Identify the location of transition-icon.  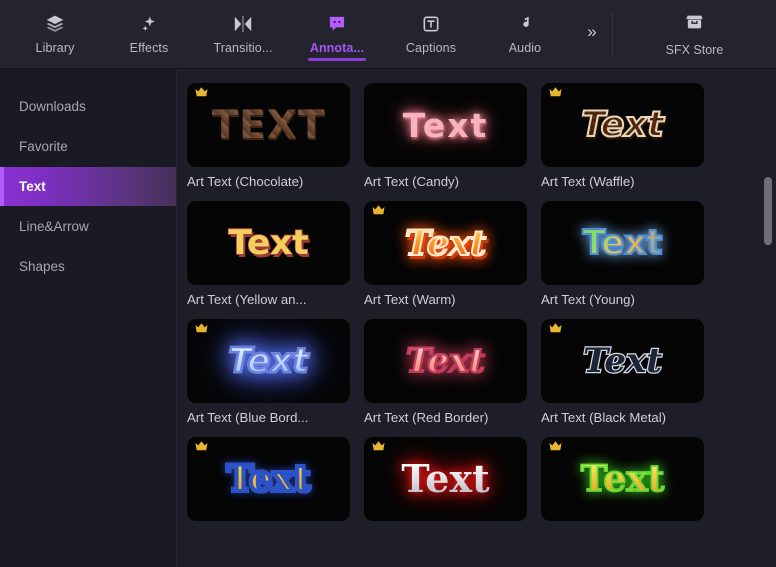
(243, 24).